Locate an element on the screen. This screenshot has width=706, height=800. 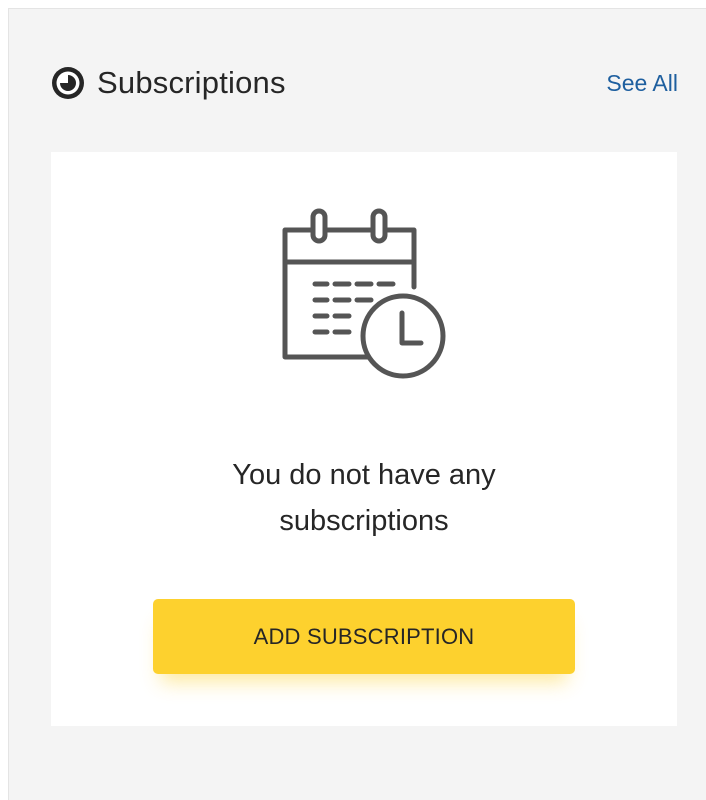
title-group: Subscriptions is located at coordinates (168, 83).